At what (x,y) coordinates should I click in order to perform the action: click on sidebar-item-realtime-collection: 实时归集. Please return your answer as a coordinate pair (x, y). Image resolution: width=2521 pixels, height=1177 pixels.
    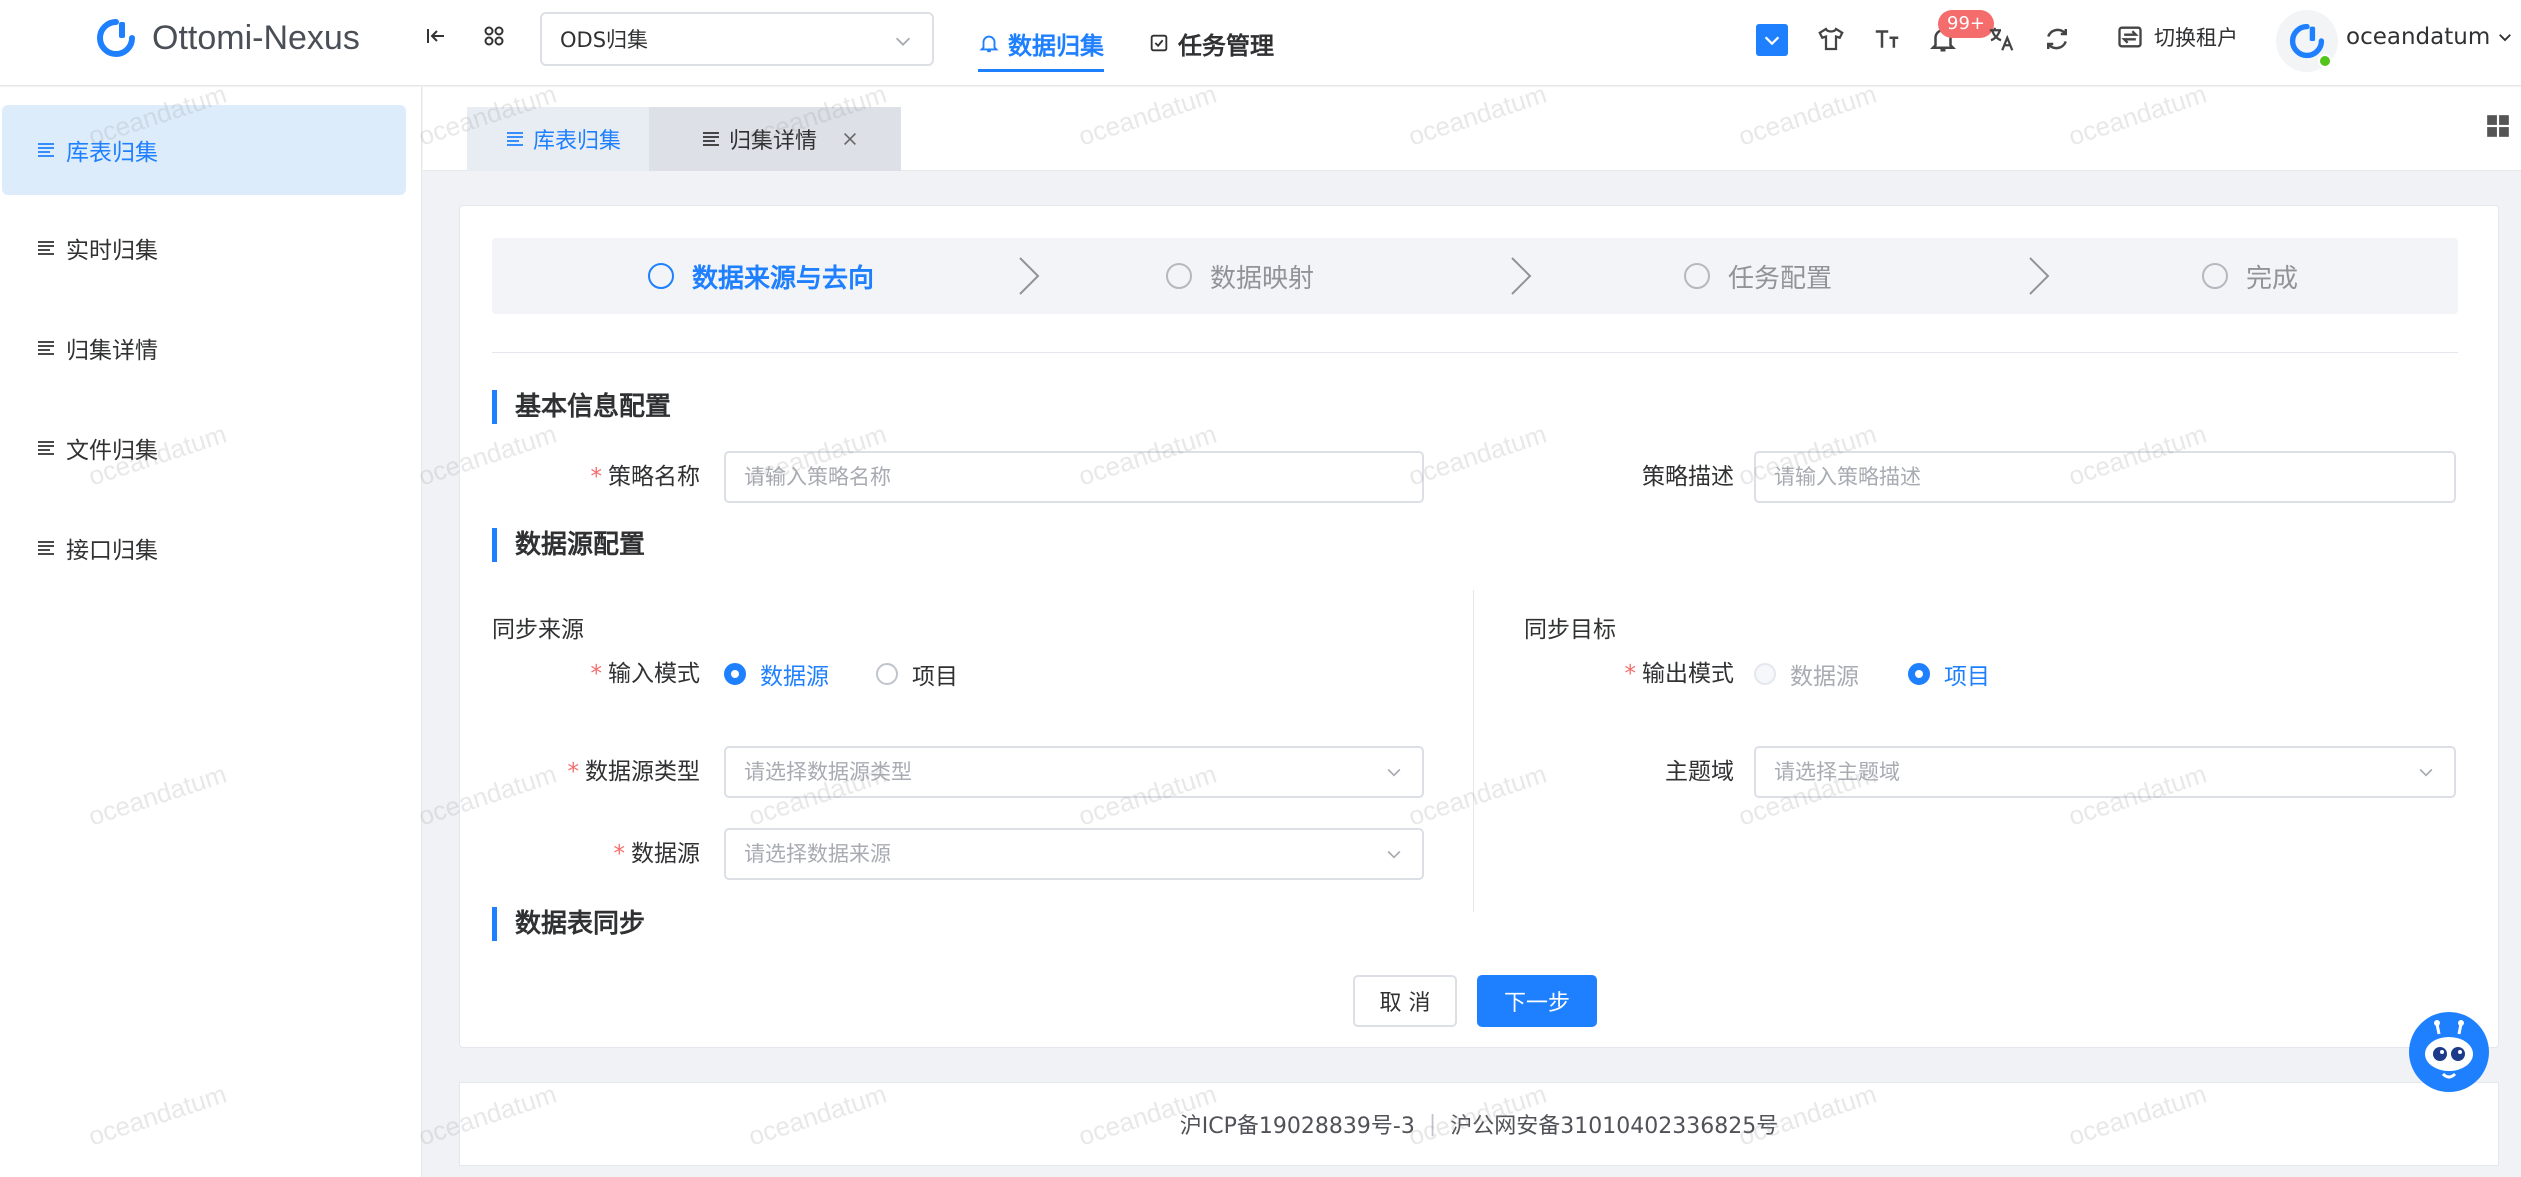
    Looking at the image, I should click on (204, 248).